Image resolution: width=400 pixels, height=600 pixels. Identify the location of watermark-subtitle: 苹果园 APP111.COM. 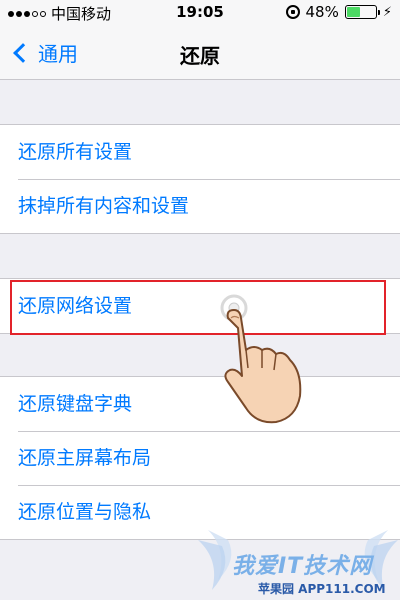
(322, 589).